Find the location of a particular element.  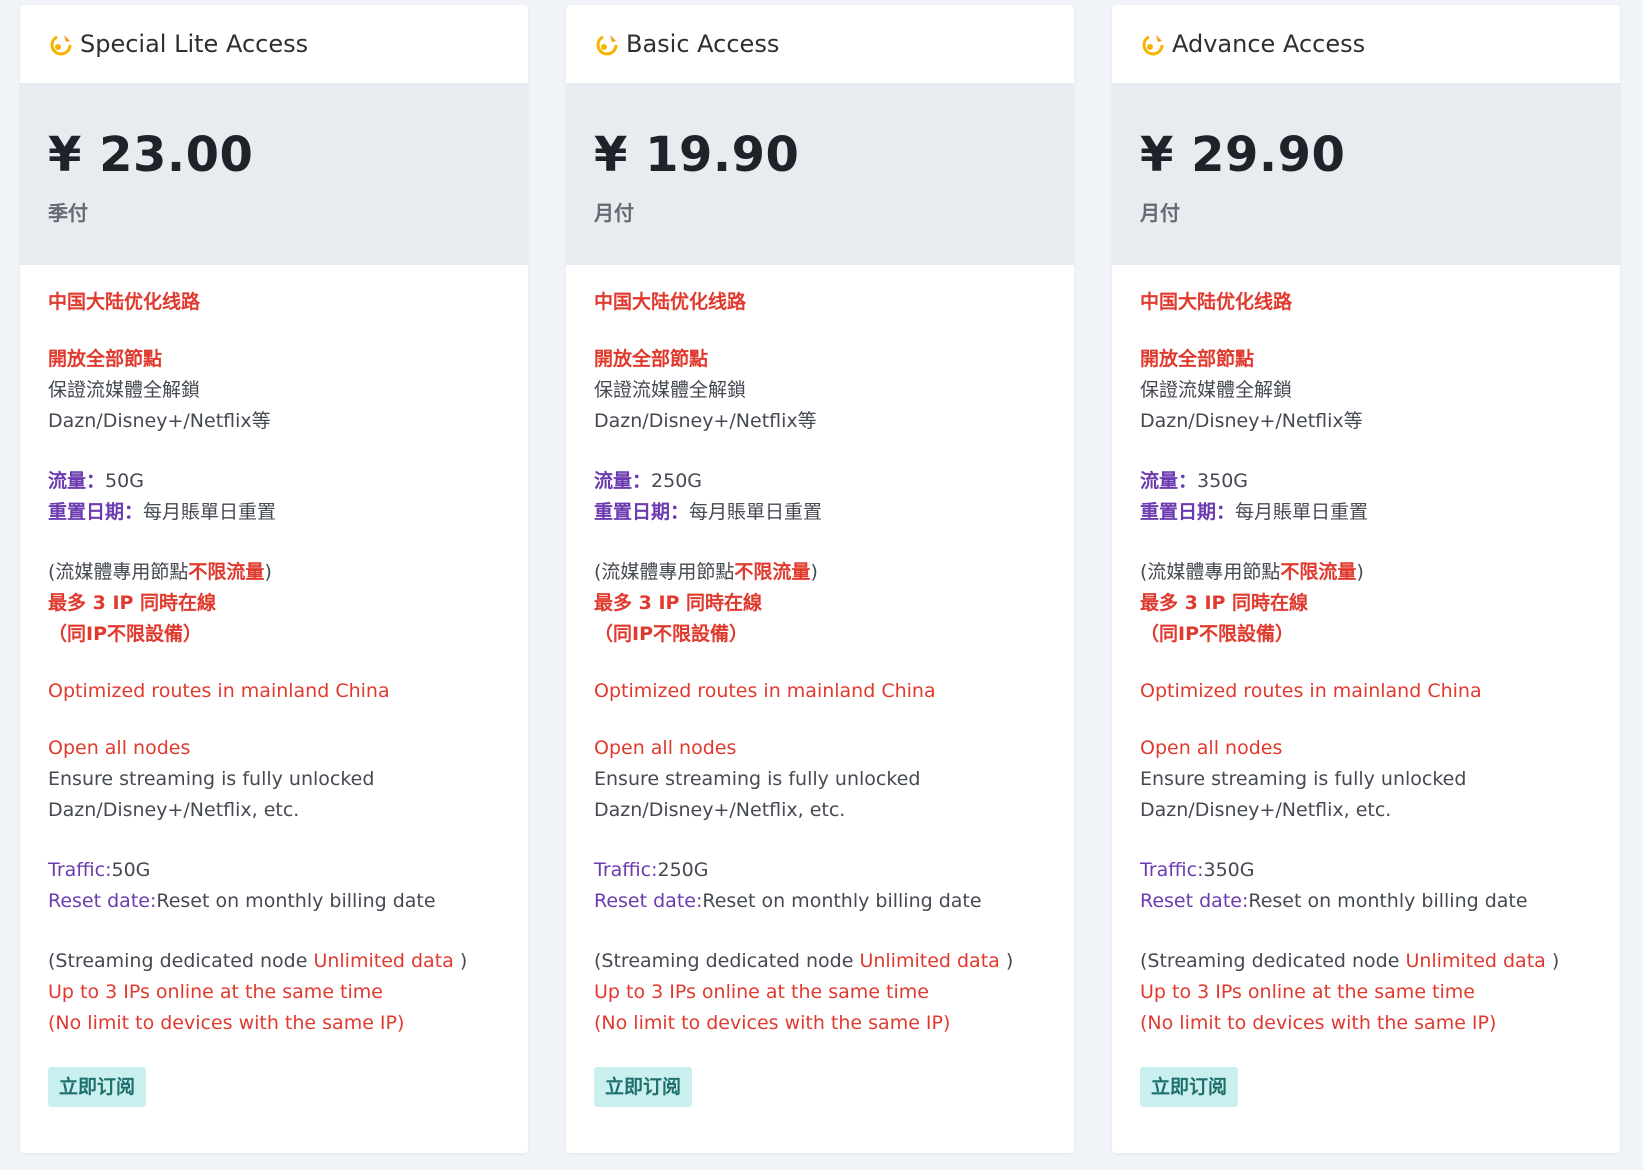

card-header: Special Lite Access is located at coordinates (274, 44).